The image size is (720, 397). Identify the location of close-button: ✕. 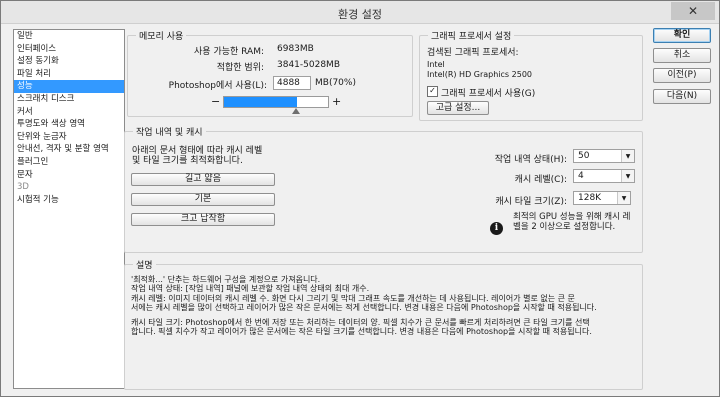
(693, 11).